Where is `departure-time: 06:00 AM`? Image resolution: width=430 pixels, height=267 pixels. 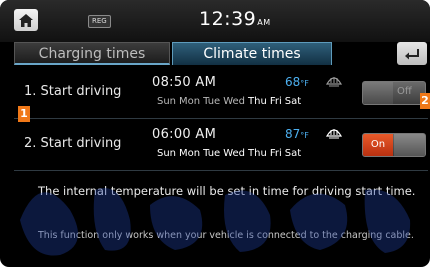 departure-time: 06:00 AM is located at coordinates (184, 134).